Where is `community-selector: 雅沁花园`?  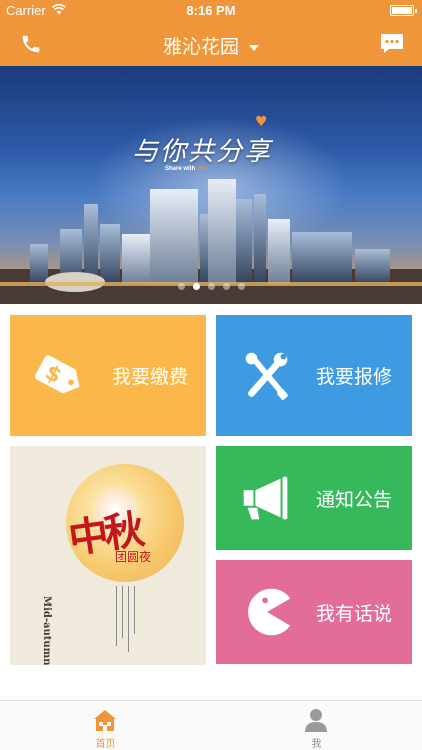 community-selector: 雅沁花园 is located at coordinates (211, 45).